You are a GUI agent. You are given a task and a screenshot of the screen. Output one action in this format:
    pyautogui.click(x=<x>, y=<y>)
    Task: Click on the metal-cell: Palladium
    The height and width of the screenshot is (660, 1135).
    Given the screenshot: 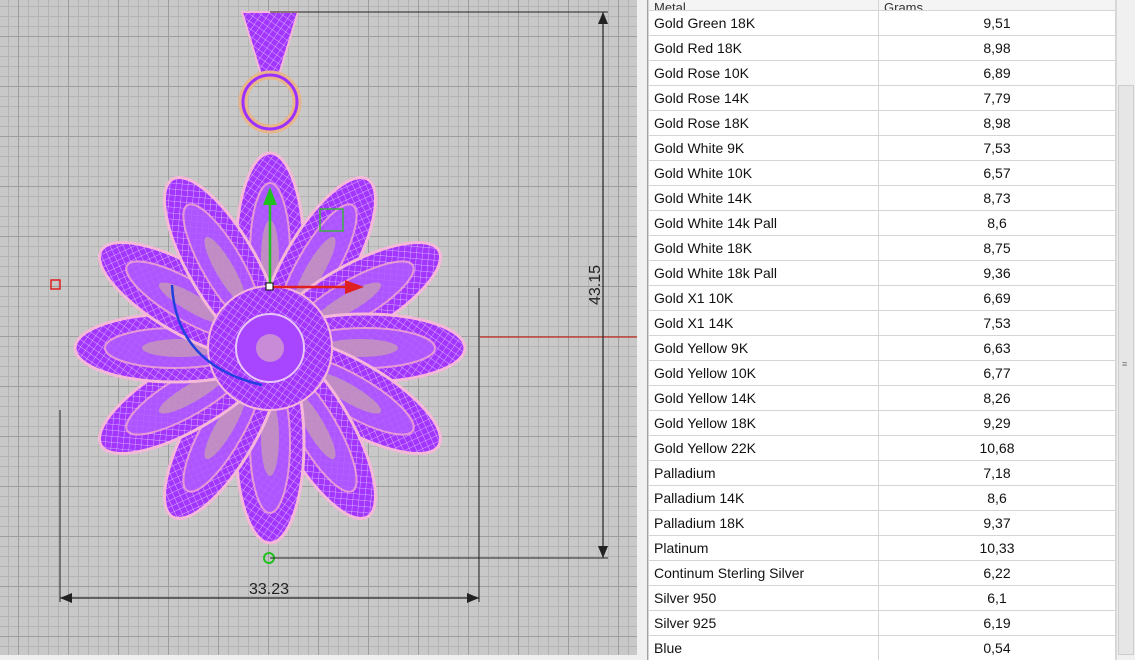 What is the action you would take?
    pyautogui.click(x=763, y=473)
    